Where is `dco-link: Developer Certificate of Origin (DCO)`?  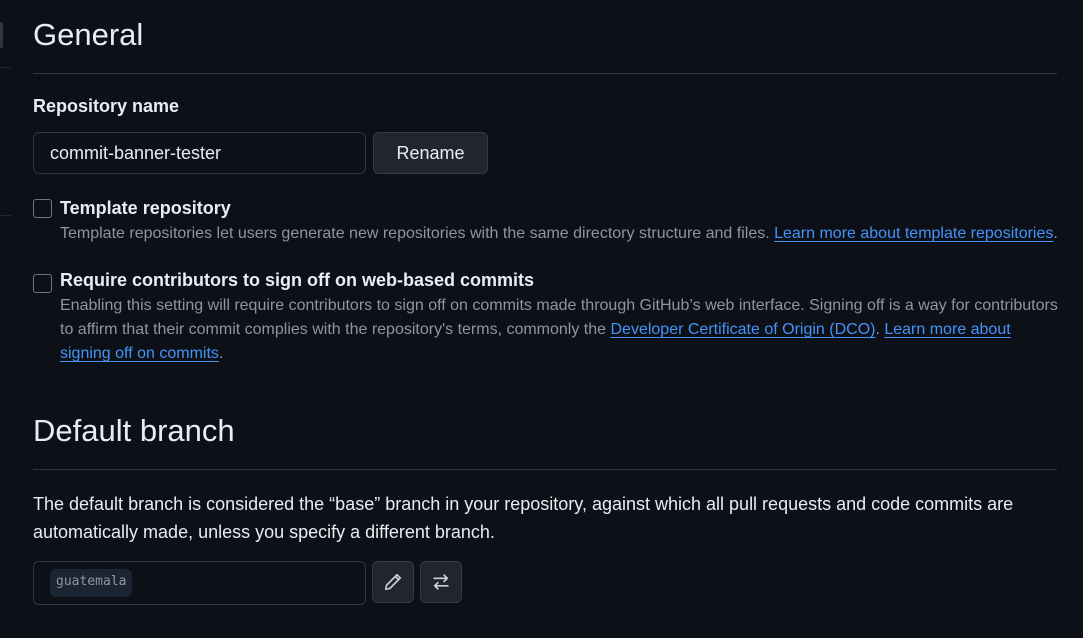
dco-link: Developer Certificate of Origin (DCO) is located at coordinates (743, 329).